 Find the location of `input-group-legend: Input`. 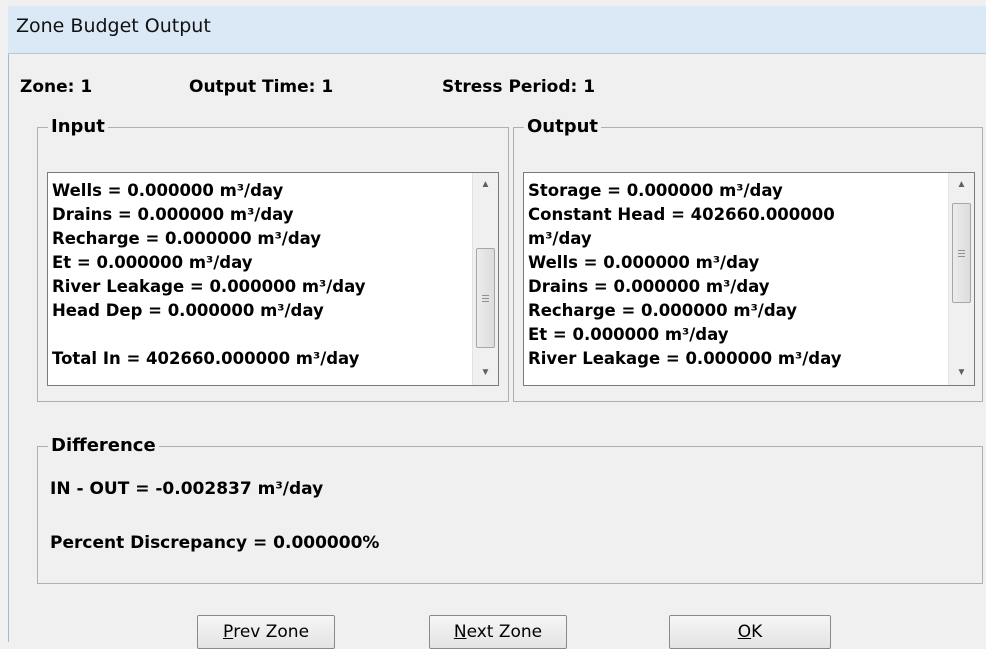

input-group-legend: Input is located at coordinates (78, 127).